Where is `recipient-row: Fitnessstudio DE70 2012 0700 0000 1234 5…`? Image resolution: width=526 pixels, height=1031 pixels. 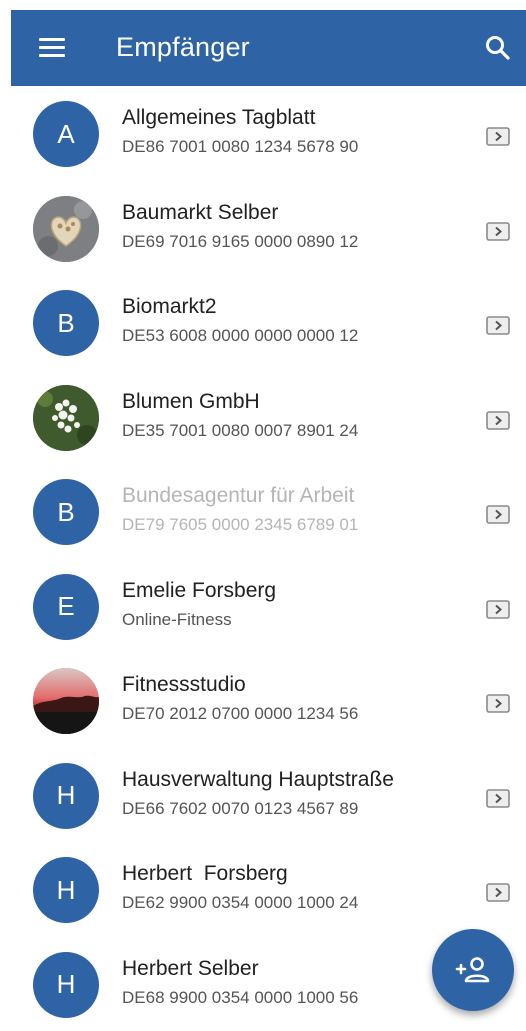 recipient-row: Fitnessstudio DE70 2012 0700 0000 1234 5… is located at coordinates (268, 700).